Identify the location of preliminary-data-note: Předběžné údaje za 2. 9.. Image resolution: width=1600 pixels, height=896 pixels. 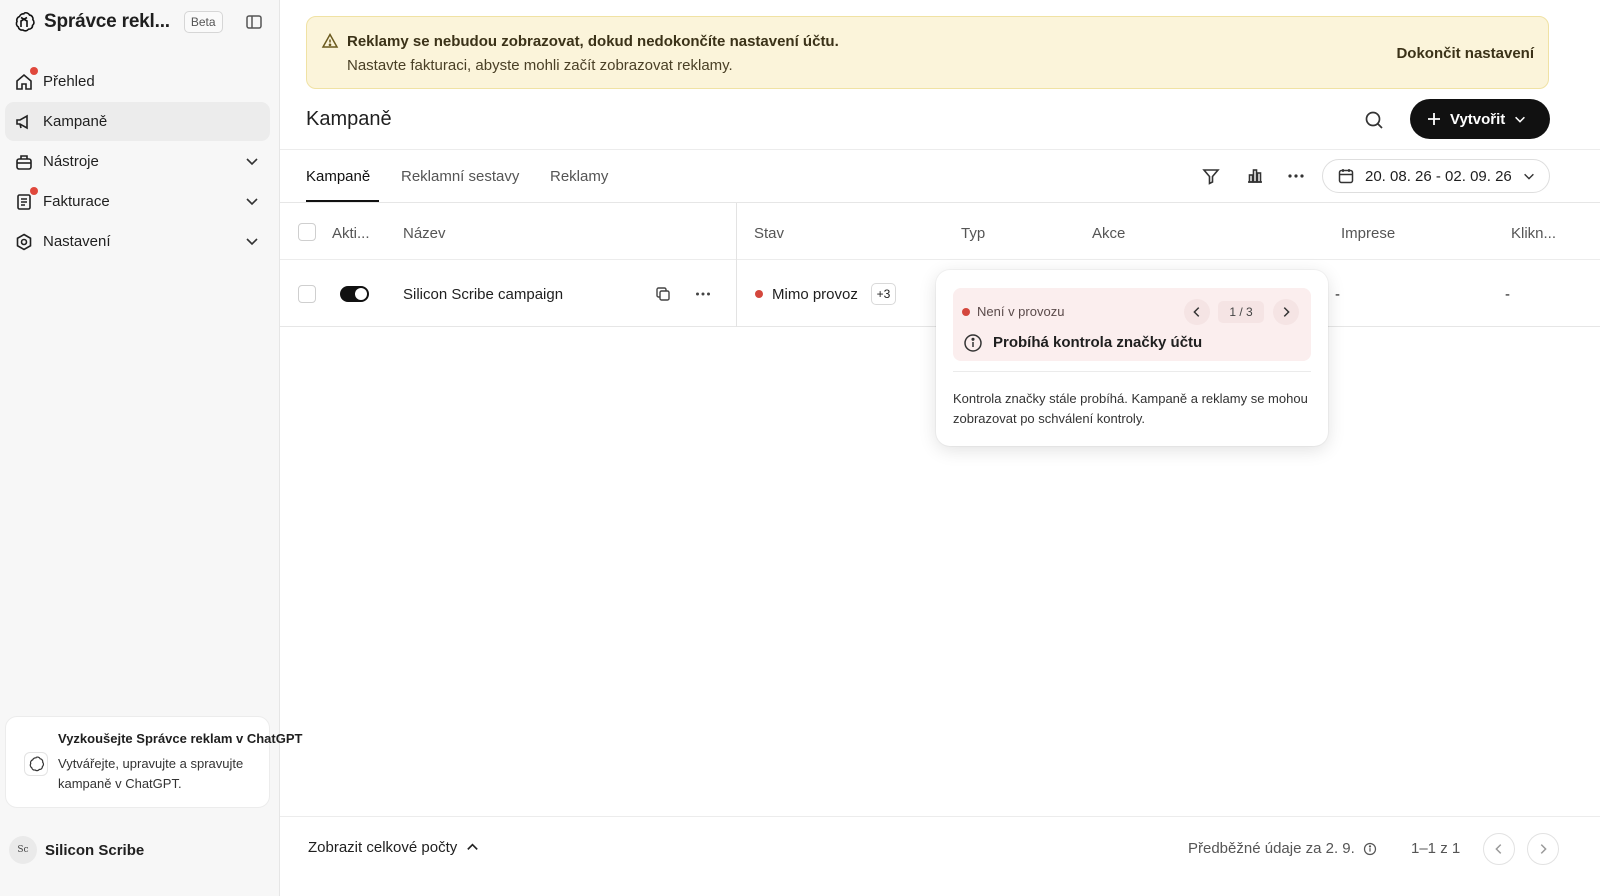
(1282, 848).